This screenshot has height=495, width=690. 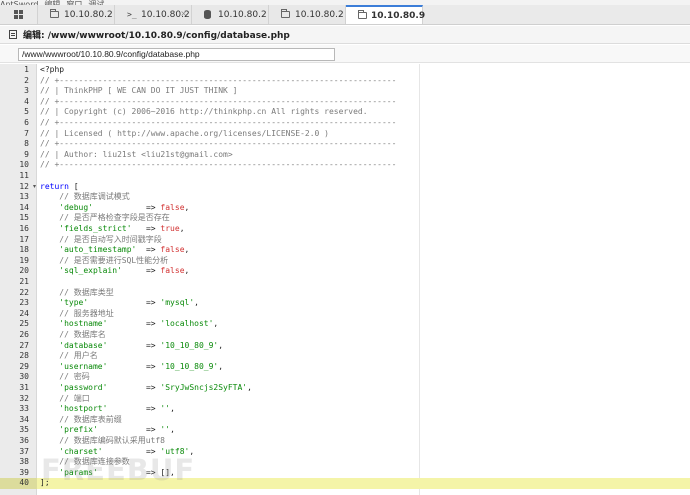 I want to click on line-number: 31, so click(x=24, y=387).